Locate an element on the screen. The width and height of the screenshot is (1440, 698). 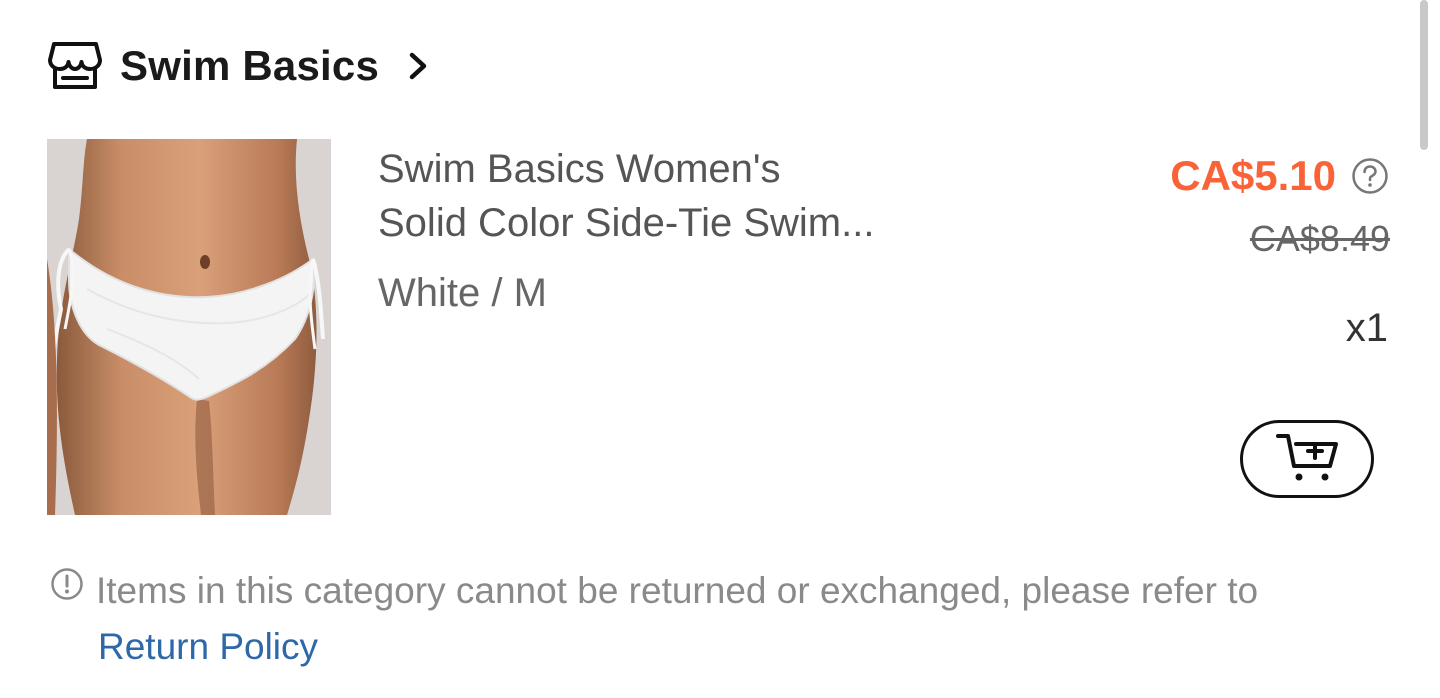
product-variant: White / M is located at coordinates (462, 293).